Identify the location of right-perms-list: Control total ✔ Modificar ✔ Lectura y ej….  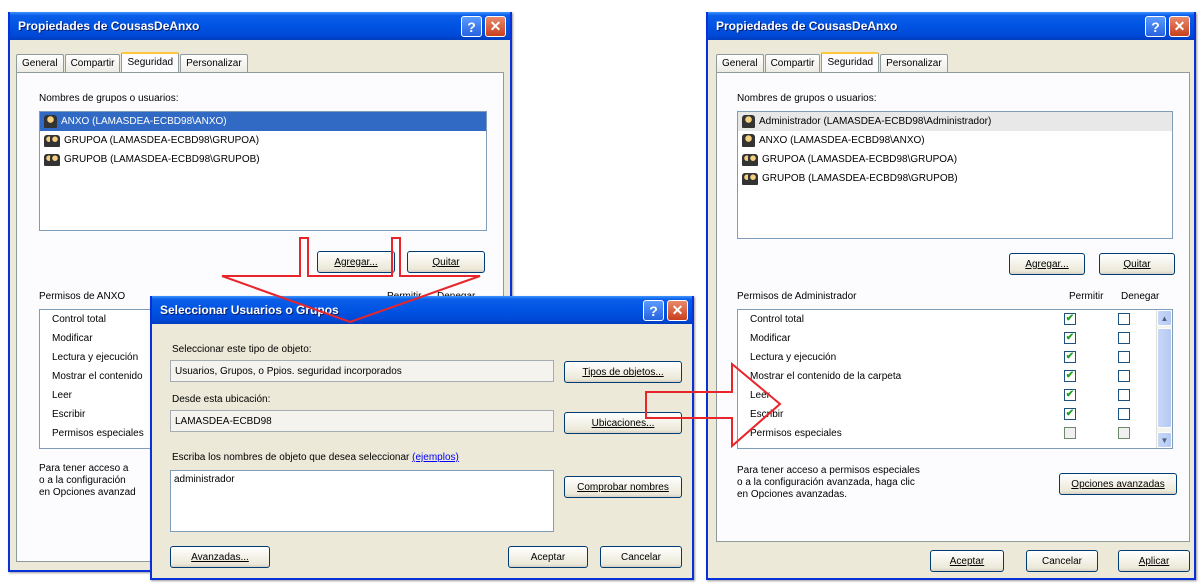
(955, 379).